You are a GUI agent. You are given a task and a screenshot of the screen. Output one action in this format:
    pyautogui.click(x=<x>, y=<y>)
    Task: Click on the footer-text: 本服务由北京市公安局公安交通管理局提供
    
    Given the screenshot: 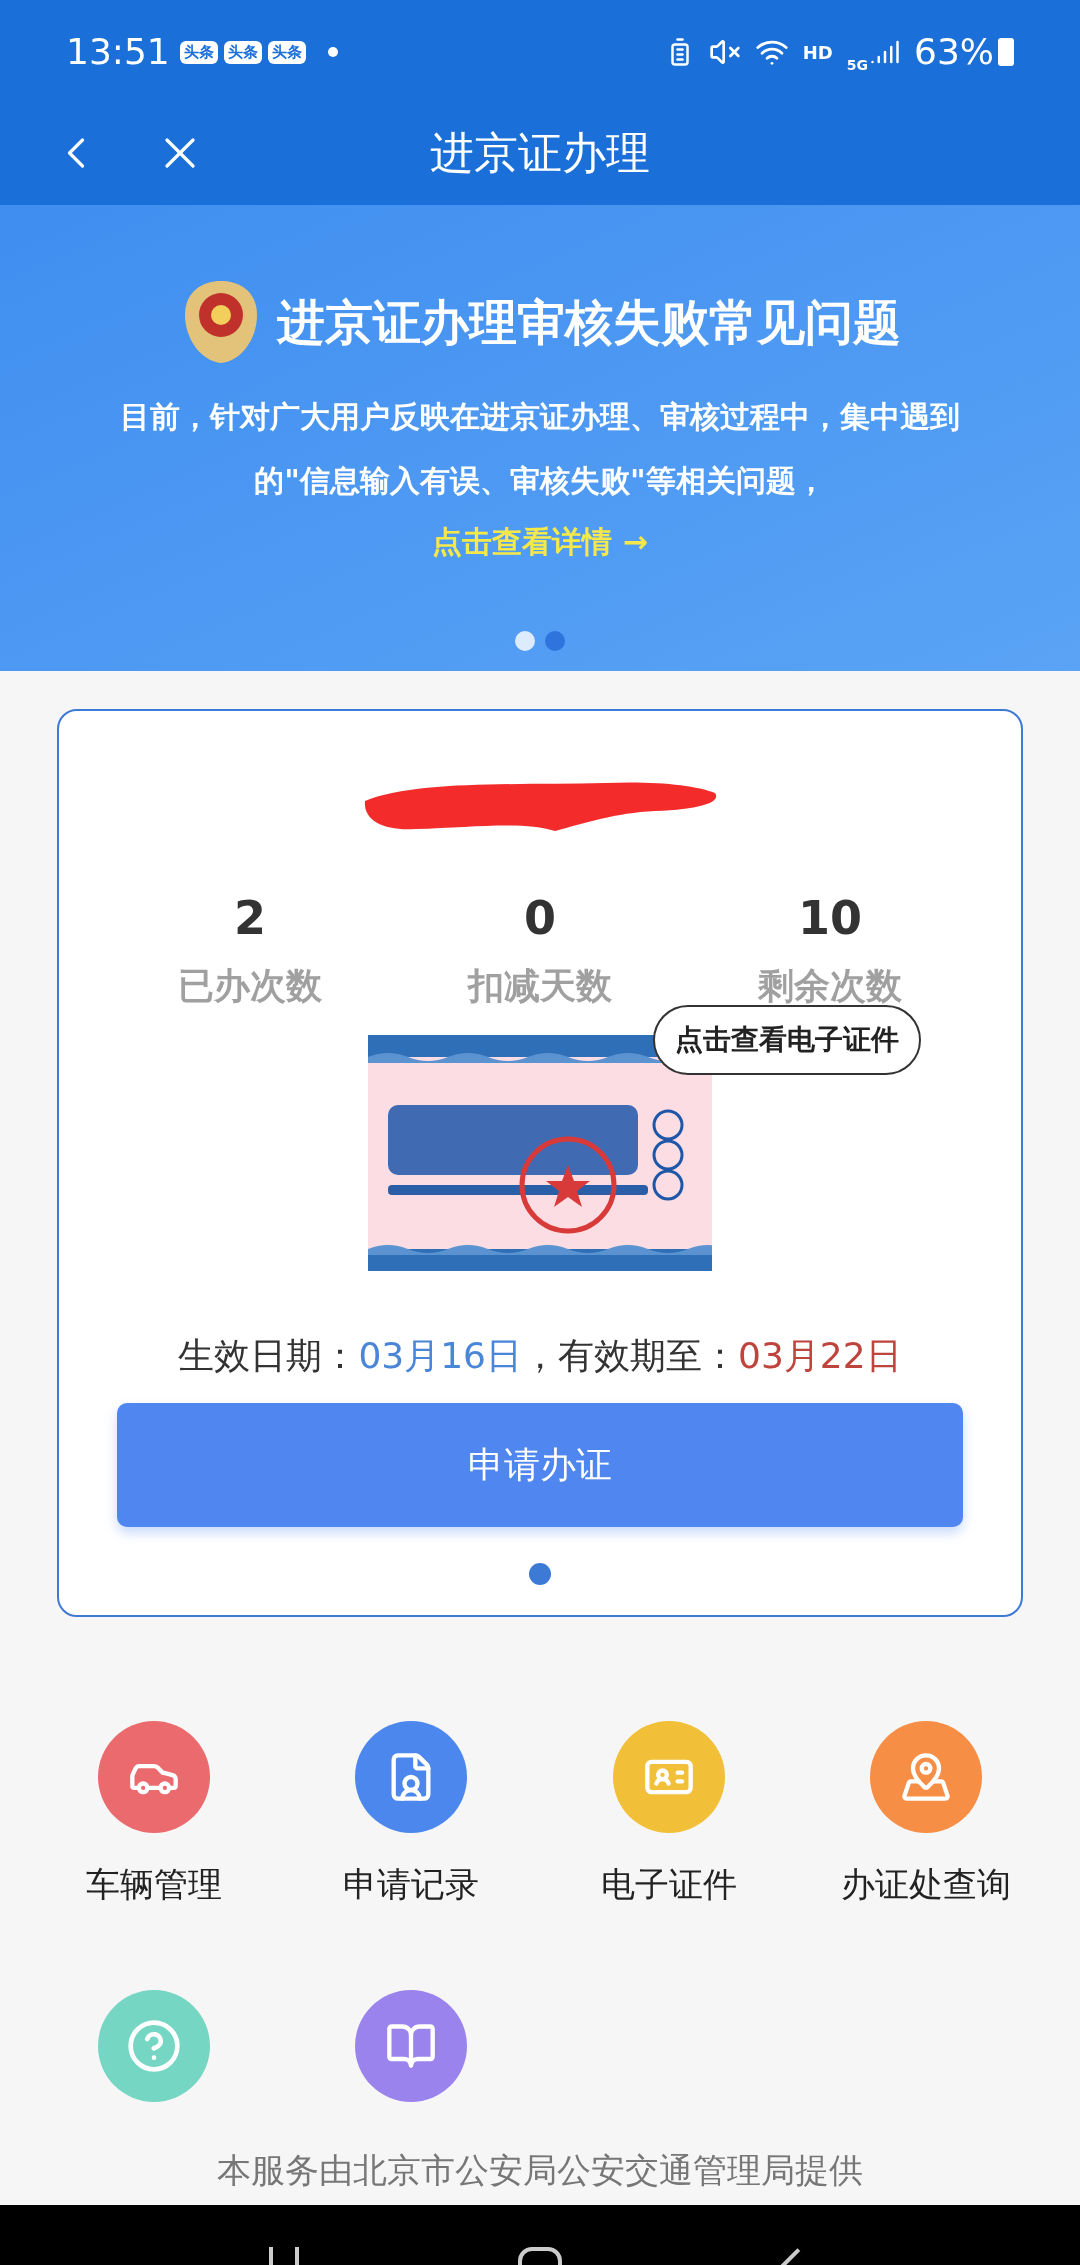 What is the action you would take?
    pyautogui.click(x=540, y=2170)
    